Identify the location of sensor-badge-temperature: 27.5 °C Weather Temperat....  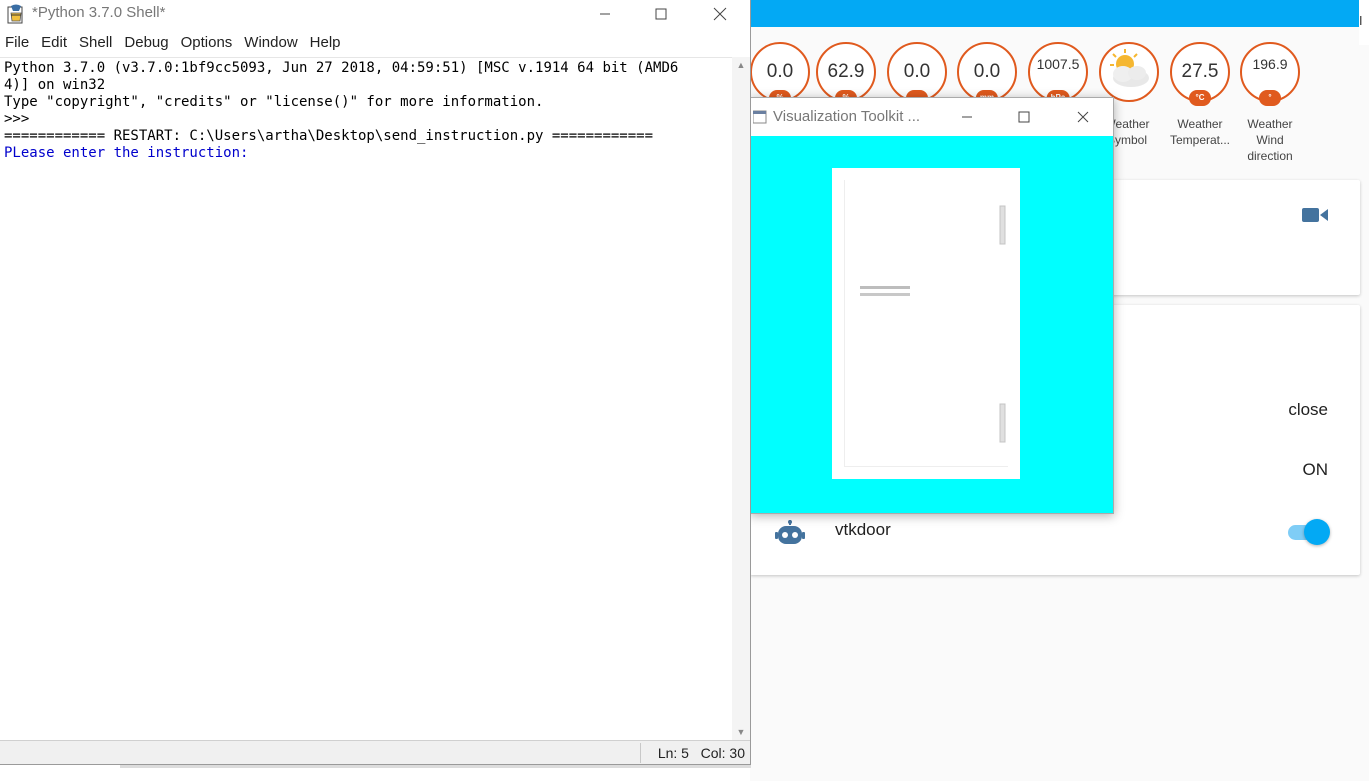
(1200, 95).